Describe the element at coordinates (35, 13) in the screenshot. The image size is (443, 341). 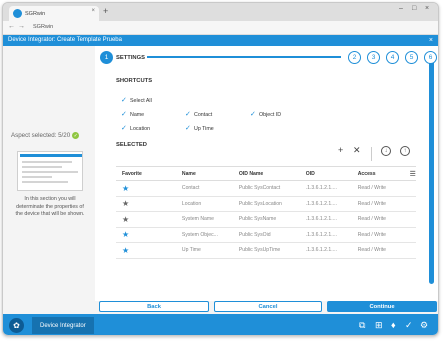
I see `browser-tab-title: SGRwin` at that location.